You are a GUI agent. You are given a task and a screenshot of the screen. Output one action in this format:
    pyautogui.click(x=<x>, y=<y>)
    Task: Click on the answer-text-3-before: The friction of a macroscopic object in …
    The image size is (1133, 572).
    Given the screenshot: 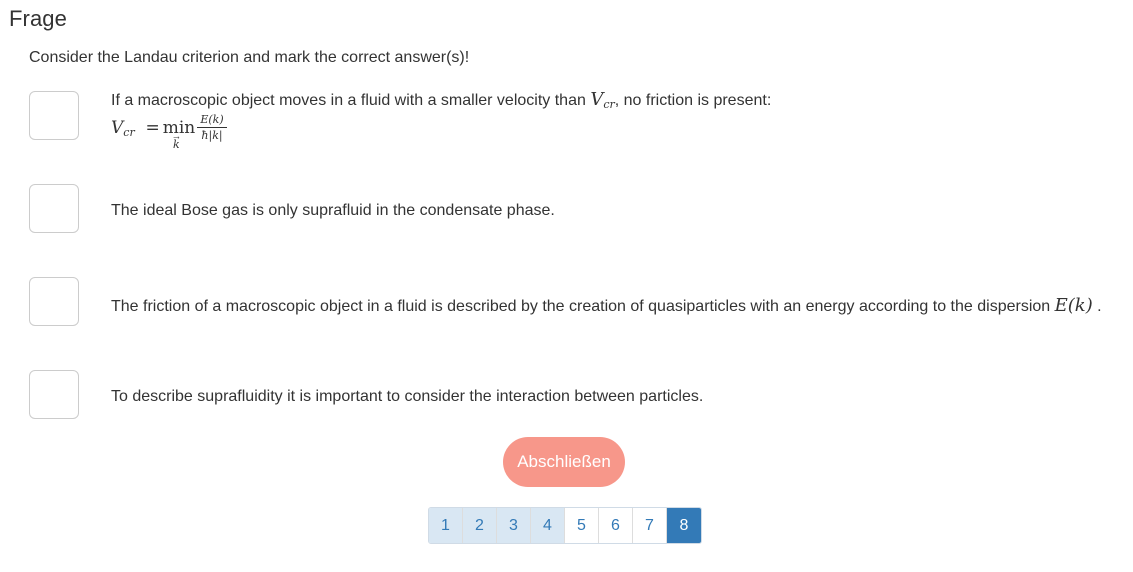 What is the action you would take?
    pyautogui.click(x=581, y=306)
    